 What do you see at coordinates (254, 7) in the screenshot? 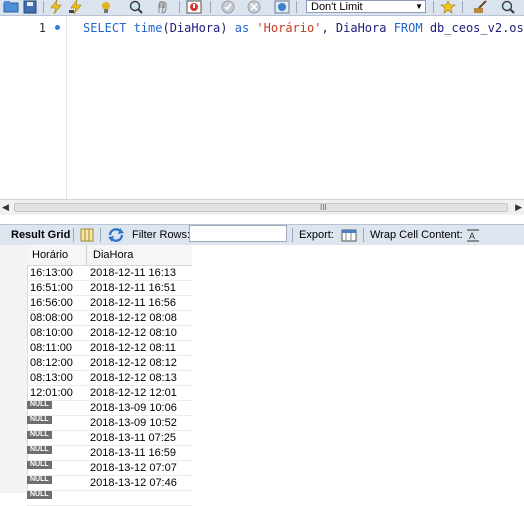
I see `rollback-icon` at bounding box center [254, 7].